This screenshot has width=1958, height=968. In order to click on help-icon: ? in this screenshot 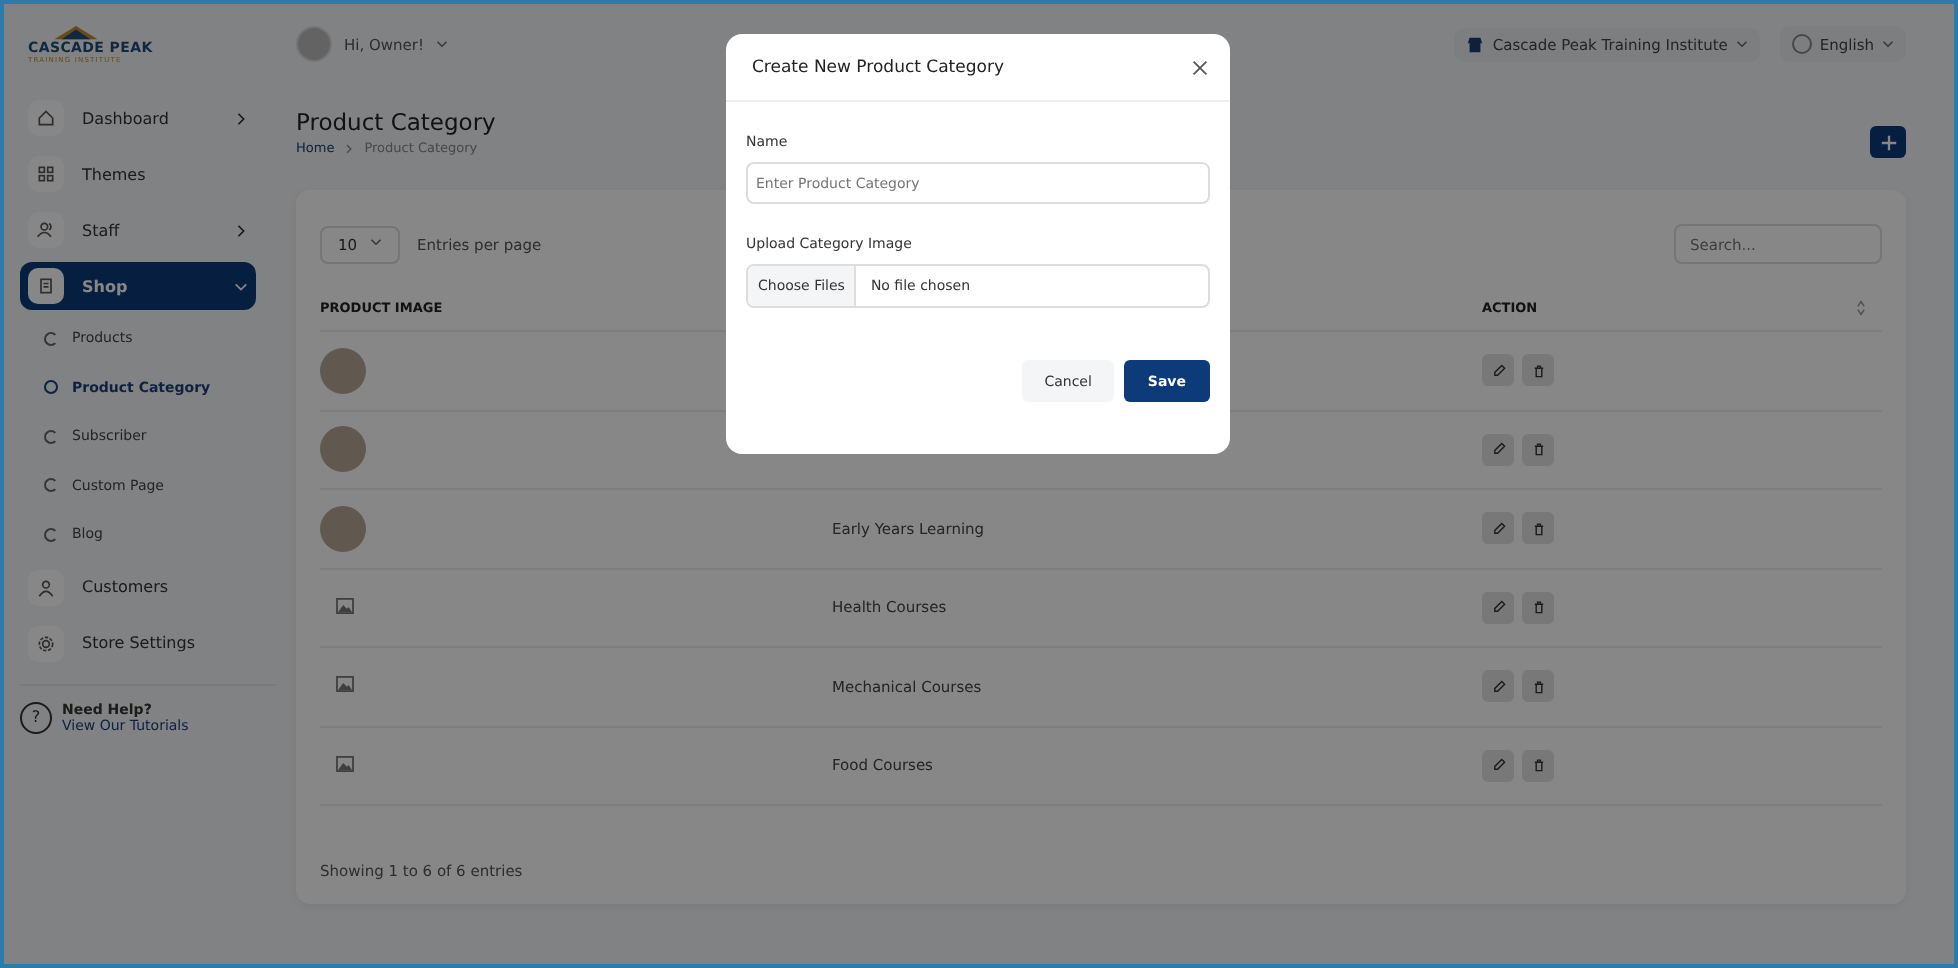, I will do `click(36, 717)`.